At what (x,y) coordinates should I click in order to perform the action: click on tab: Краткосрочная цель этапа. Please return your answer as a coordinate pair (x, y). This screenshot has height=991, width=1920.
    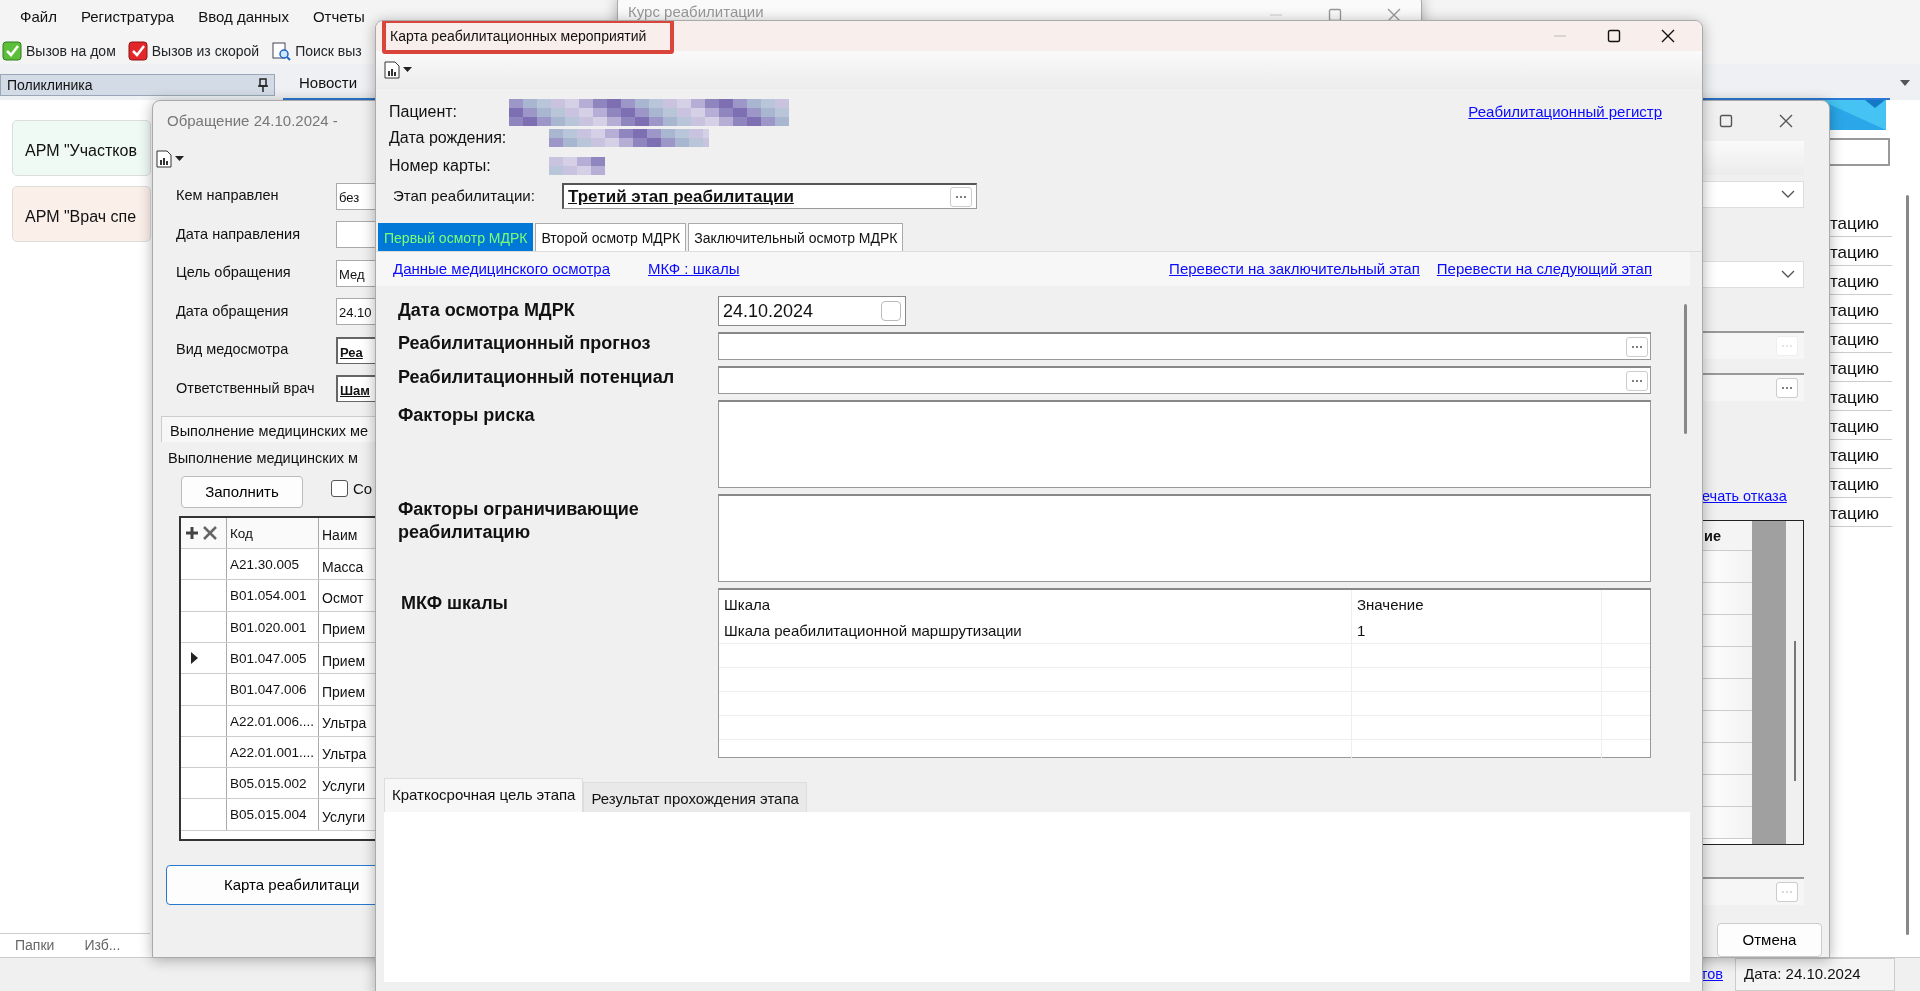
    Looking at the image, I should click on (484, 795).